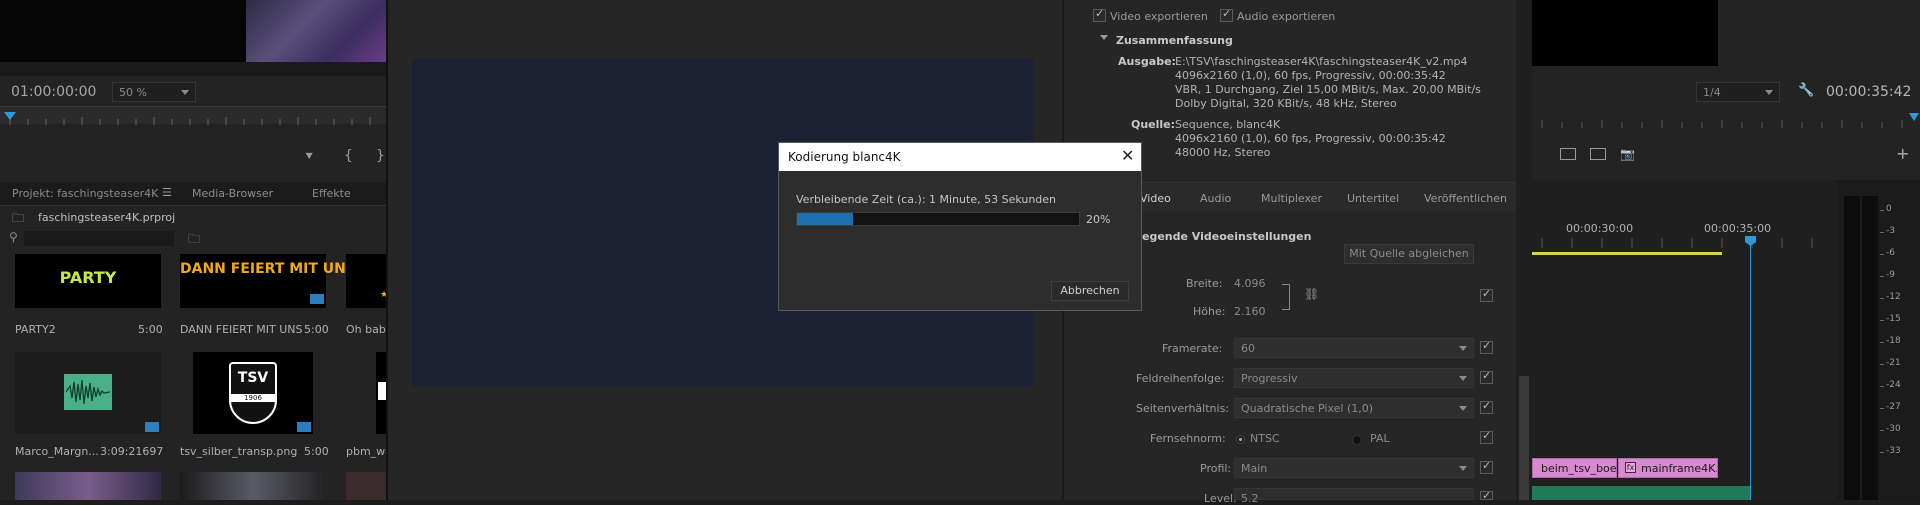 The image size is (1920, 505). What do you see at coordinates (88, 486) in the screenshot?
I see `clip-thumbnail-party-photo` at bounding box center [88, 486].